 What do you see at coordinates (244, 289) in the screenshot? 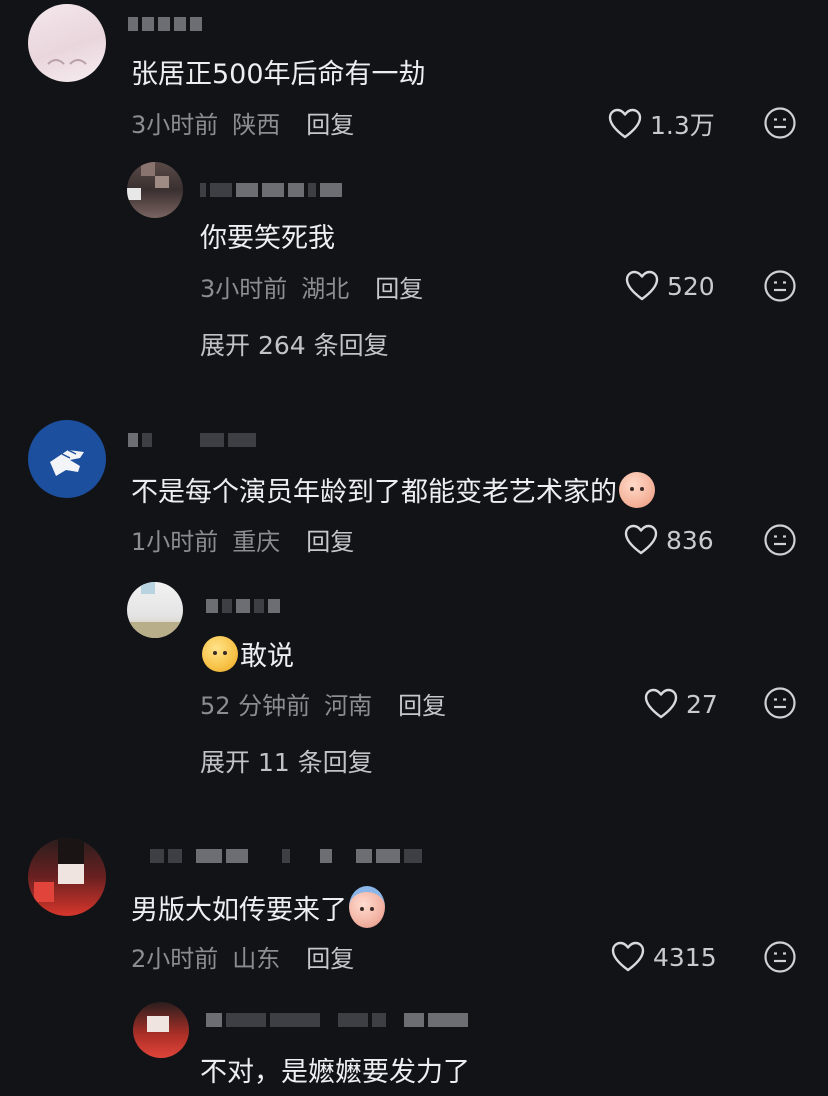
I see `reply-time: 3小时前` at bounding box center [244, 289].